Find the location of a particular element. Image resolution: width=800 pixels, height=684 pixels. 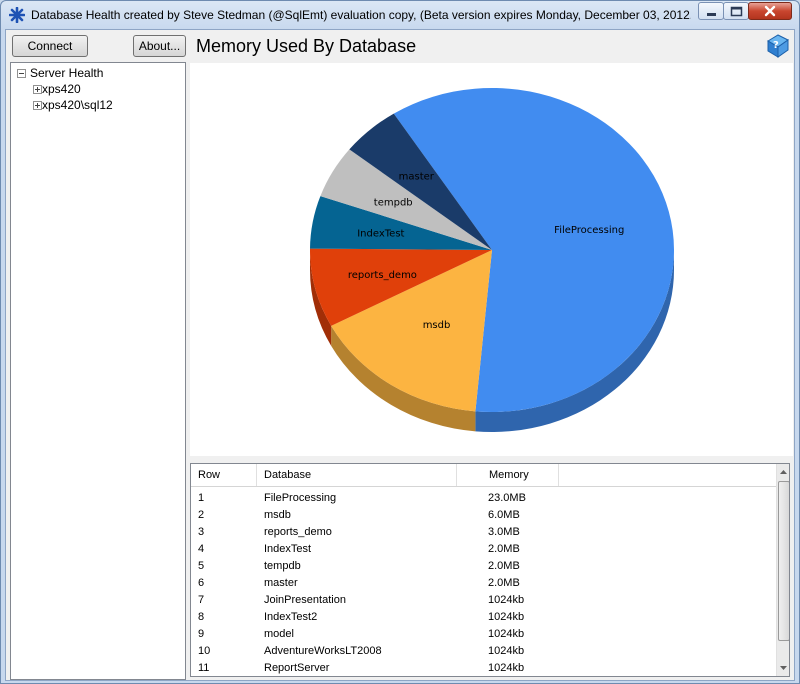

row-number-cell: 6 is located at coordinates (201, 583).